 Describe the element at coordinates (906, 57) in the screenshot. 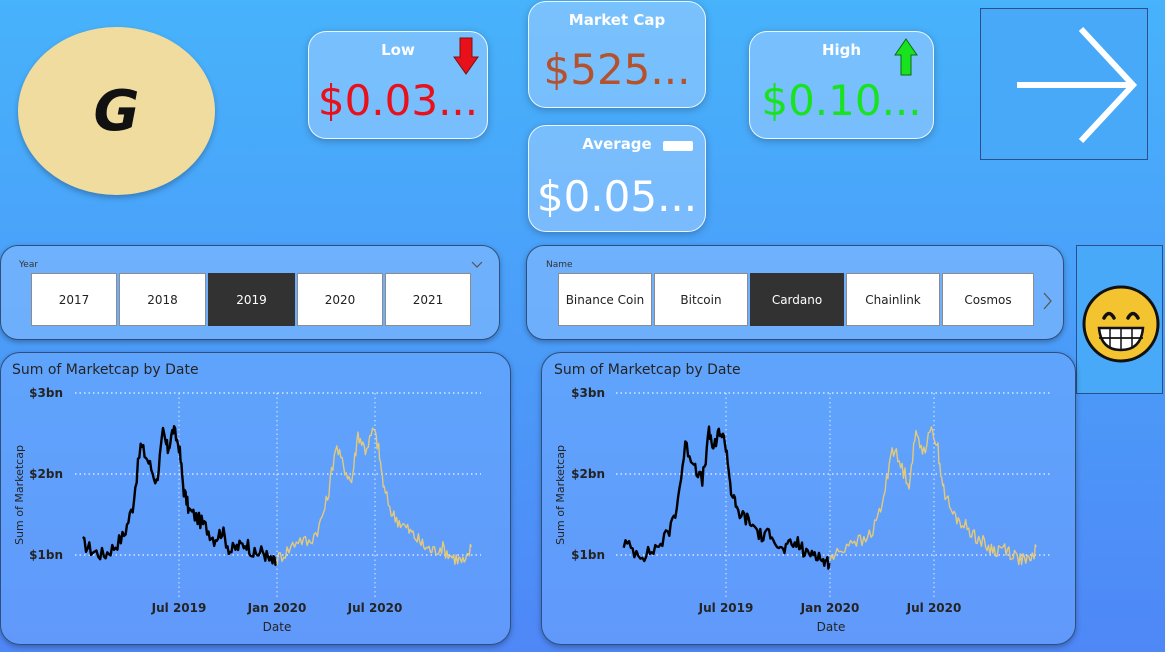

I see `green-up-arrow-icon` at that location.